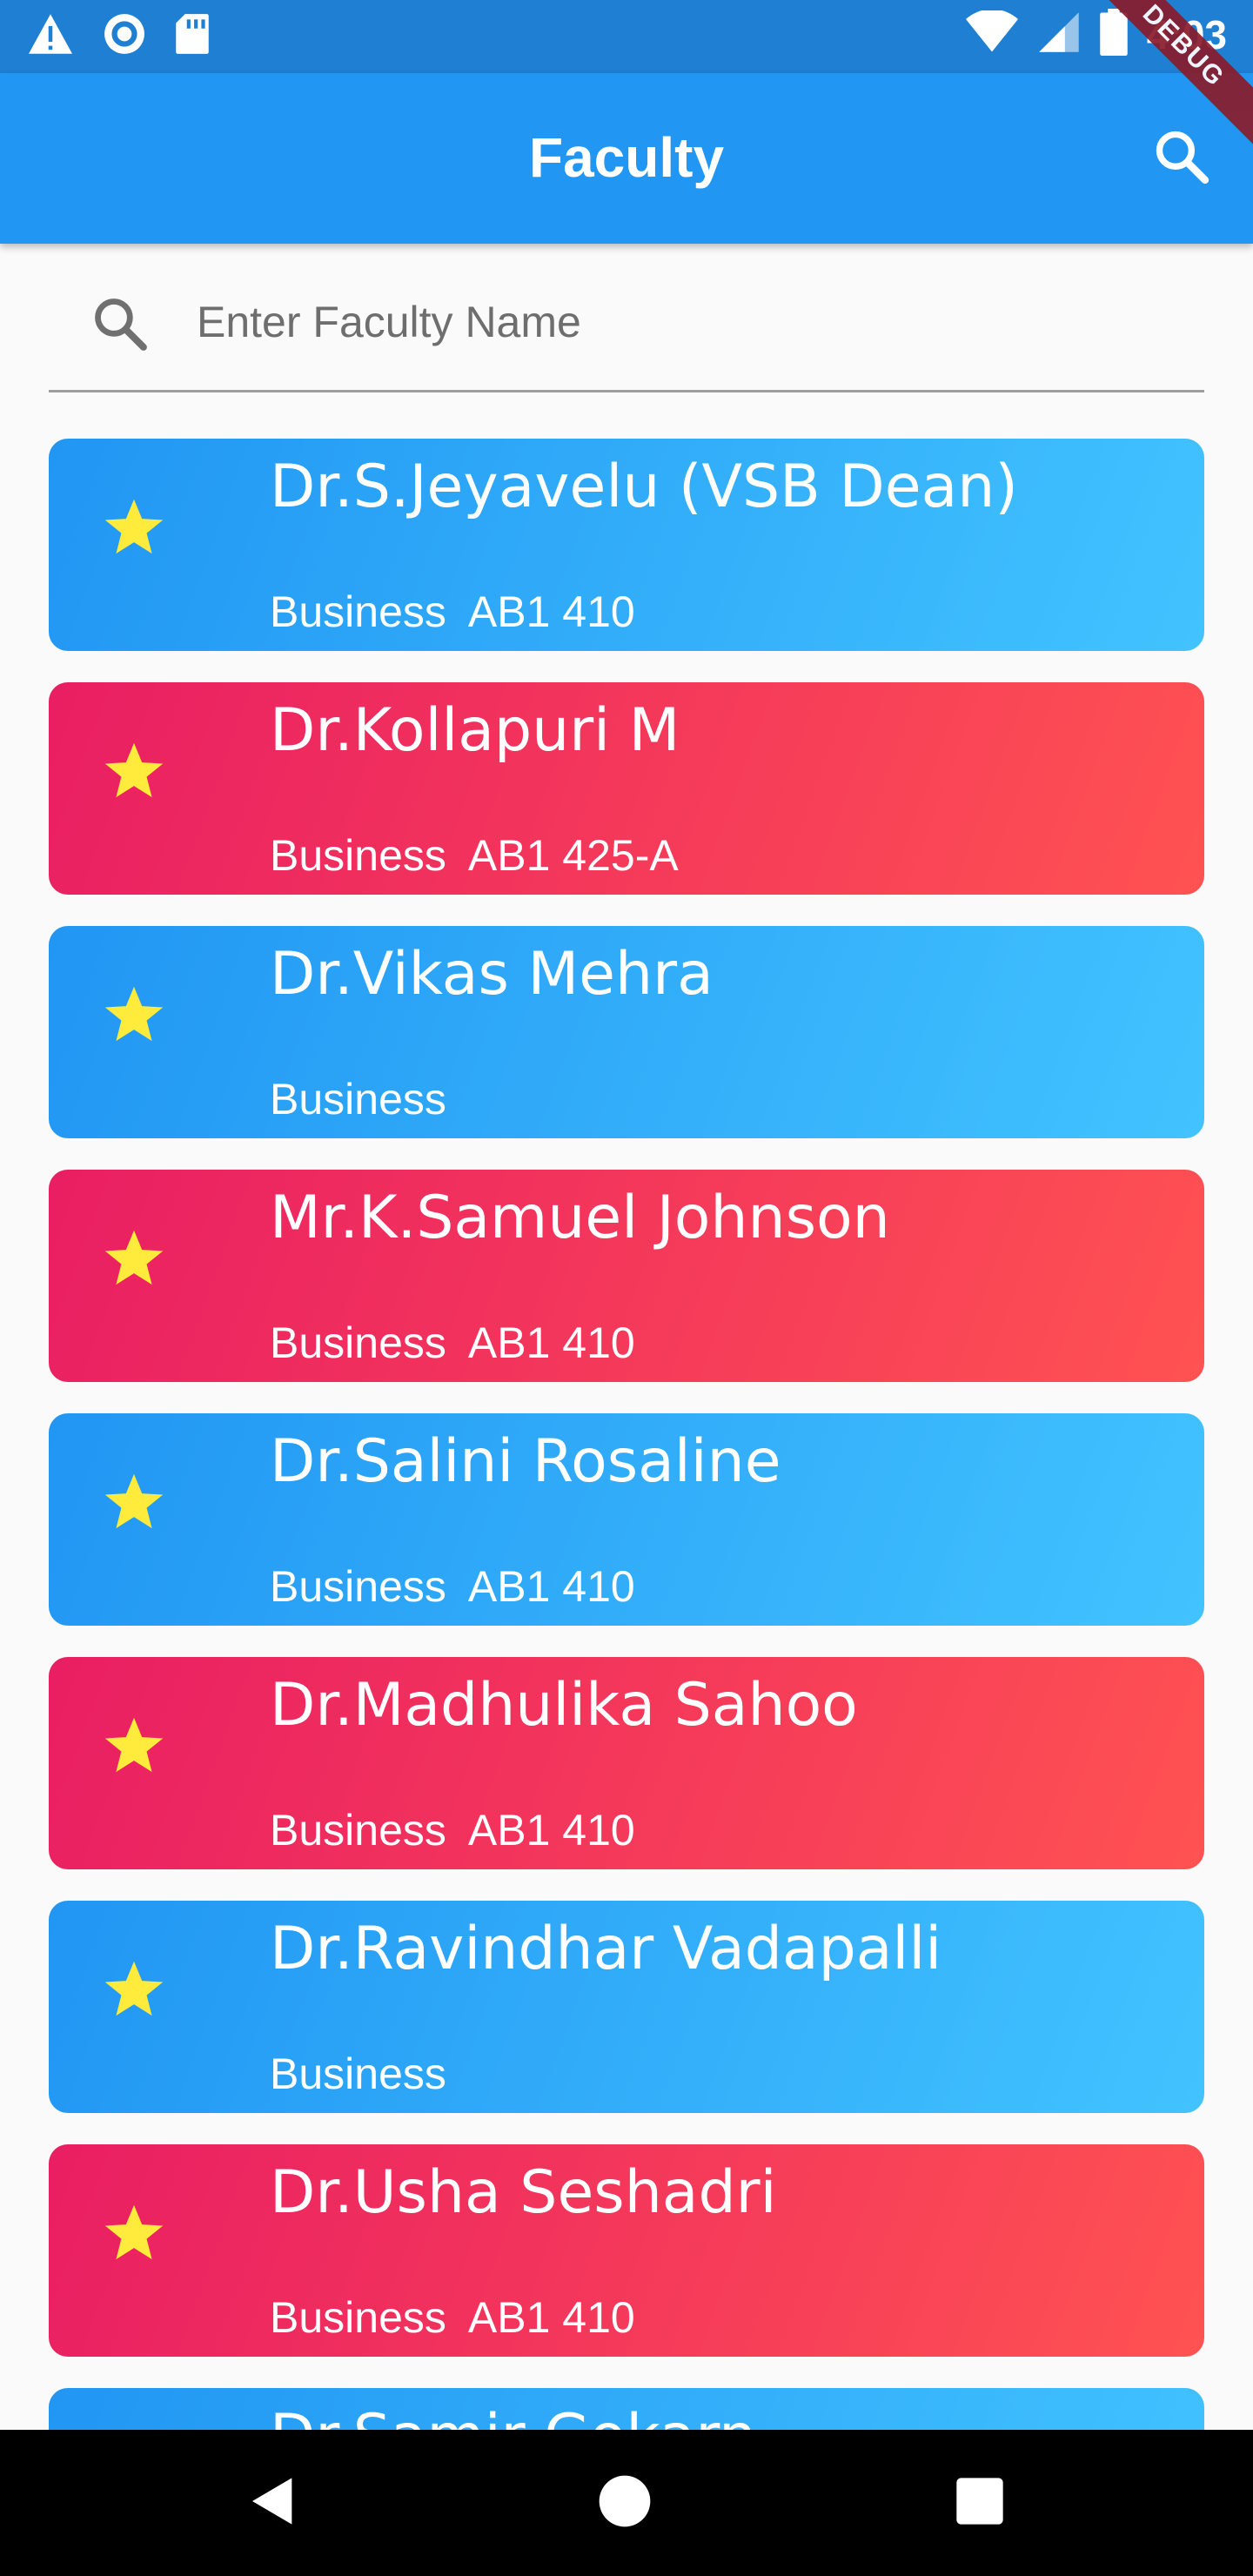  I want to click on recents-icon, so click(980, 2503).